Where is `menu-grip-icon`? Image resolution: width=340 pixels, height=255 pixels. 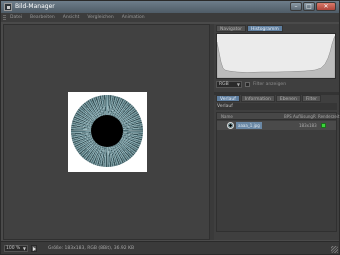 menu-grip-icon is located at coordinates (4, 17).